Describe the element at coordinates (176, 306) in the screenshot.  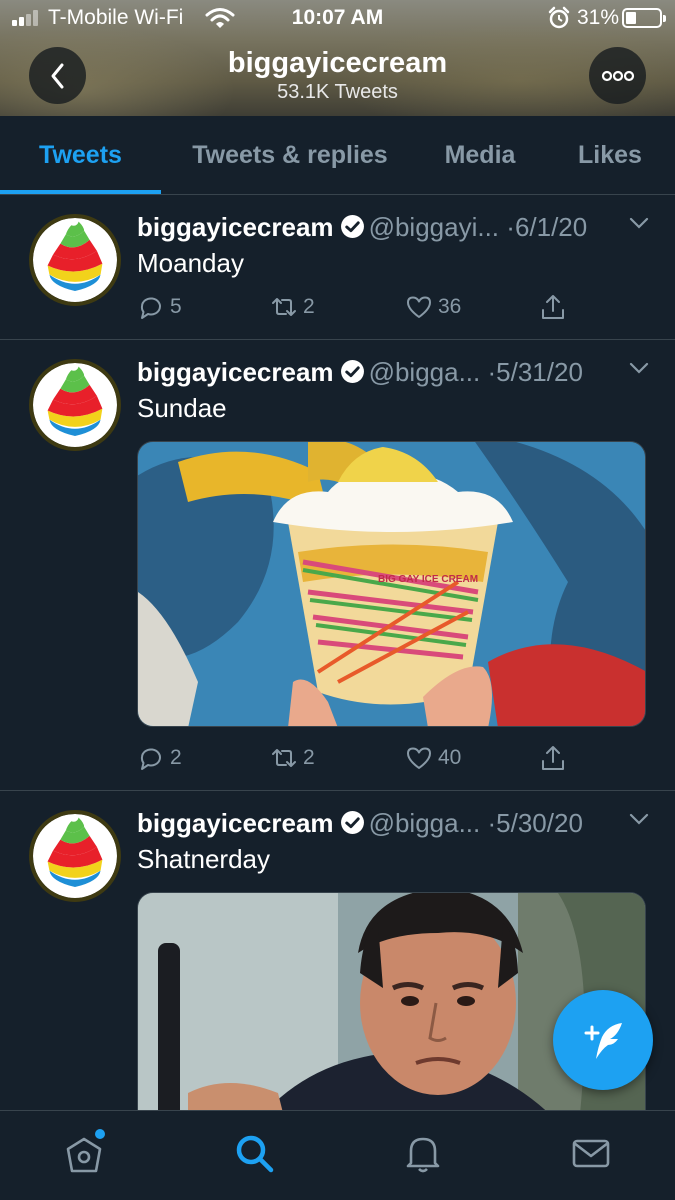
I see `reply-count: 5` at that location.